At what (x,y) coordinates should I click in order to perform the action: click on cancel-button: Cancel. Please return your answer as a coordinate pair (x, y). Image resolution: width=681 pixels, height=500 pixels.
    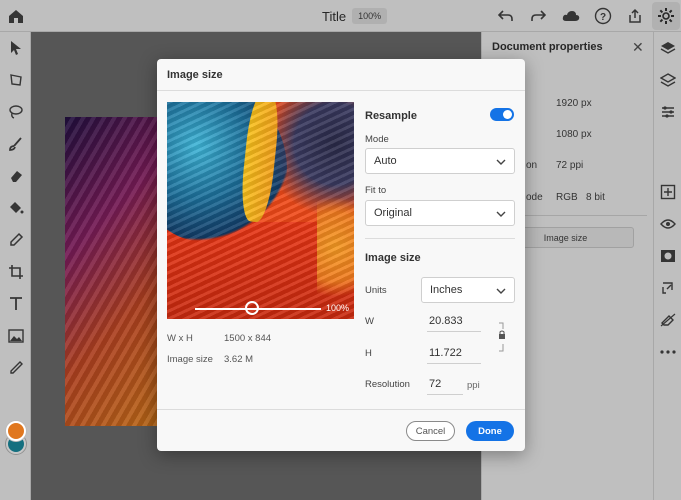
    Looking at the image, I should click on (430, 431).